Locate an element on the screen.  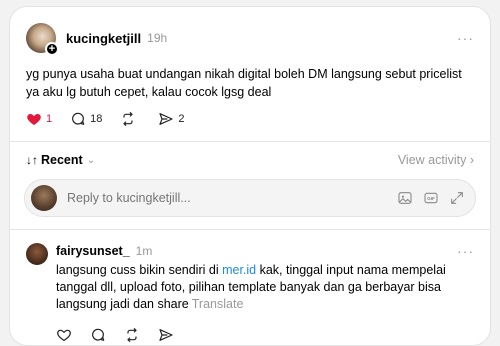
like-count: 1 is located at coordinates (49, 119).